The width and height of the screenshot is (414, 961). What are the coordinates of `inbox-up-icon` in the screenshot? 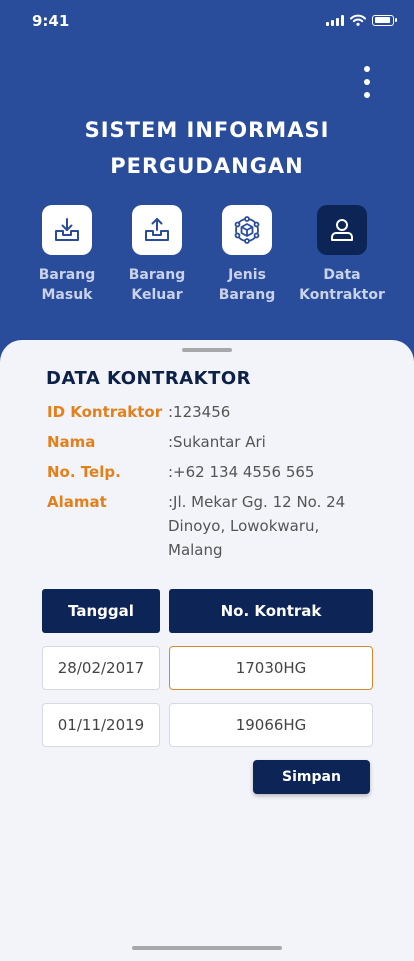 It's located at (157, 230).